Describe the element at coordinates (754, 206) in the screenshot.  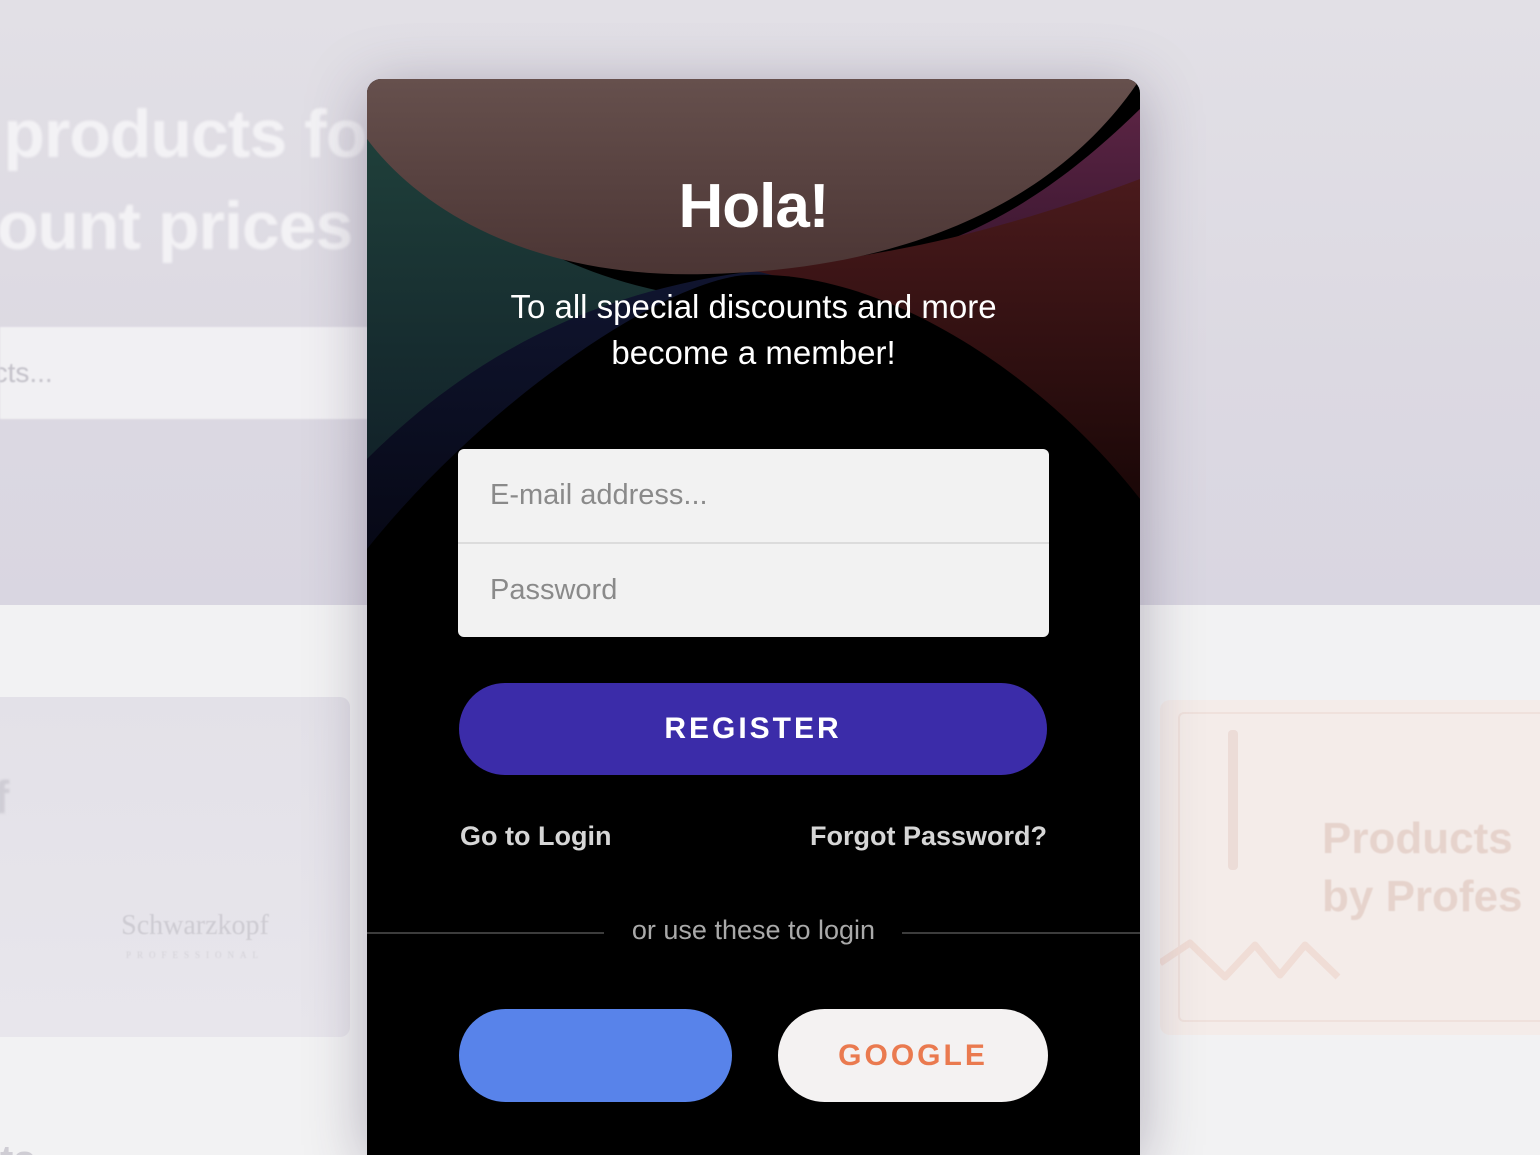
I see `modal-title: Hola!` at that location.